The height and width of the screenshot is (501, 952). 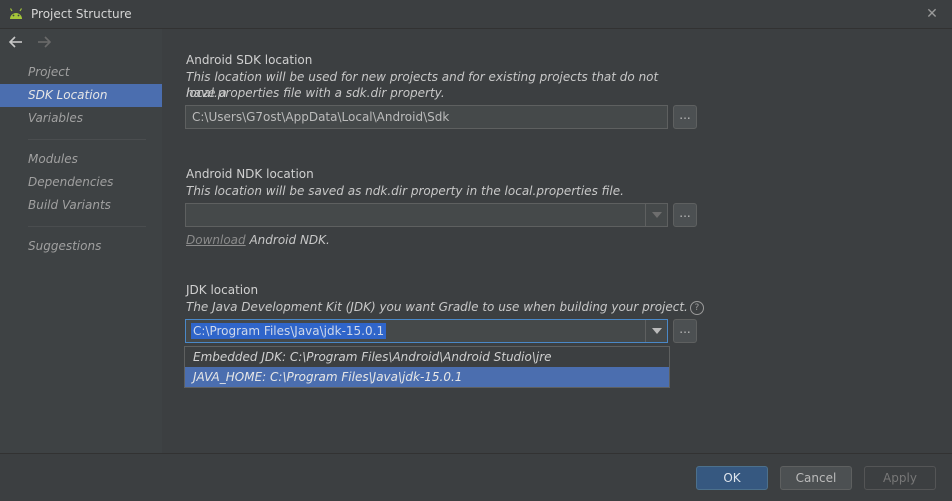 What do you see at coordinates (287, 240) in the screenshot?
I see `ndk-download-suffix: Android NDK.` at bounding box center [287, 240].